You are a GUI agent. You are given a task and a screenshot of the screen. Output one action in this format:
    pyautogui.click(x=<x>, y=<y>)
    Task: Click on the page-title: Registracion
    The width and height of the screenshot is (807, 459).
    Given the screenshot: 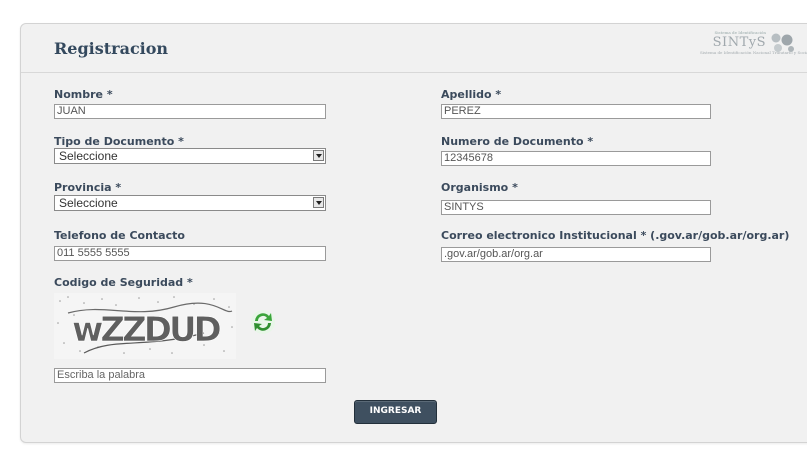 What is the action you would take?
    pyautogui.click(x=111, y=48)
    